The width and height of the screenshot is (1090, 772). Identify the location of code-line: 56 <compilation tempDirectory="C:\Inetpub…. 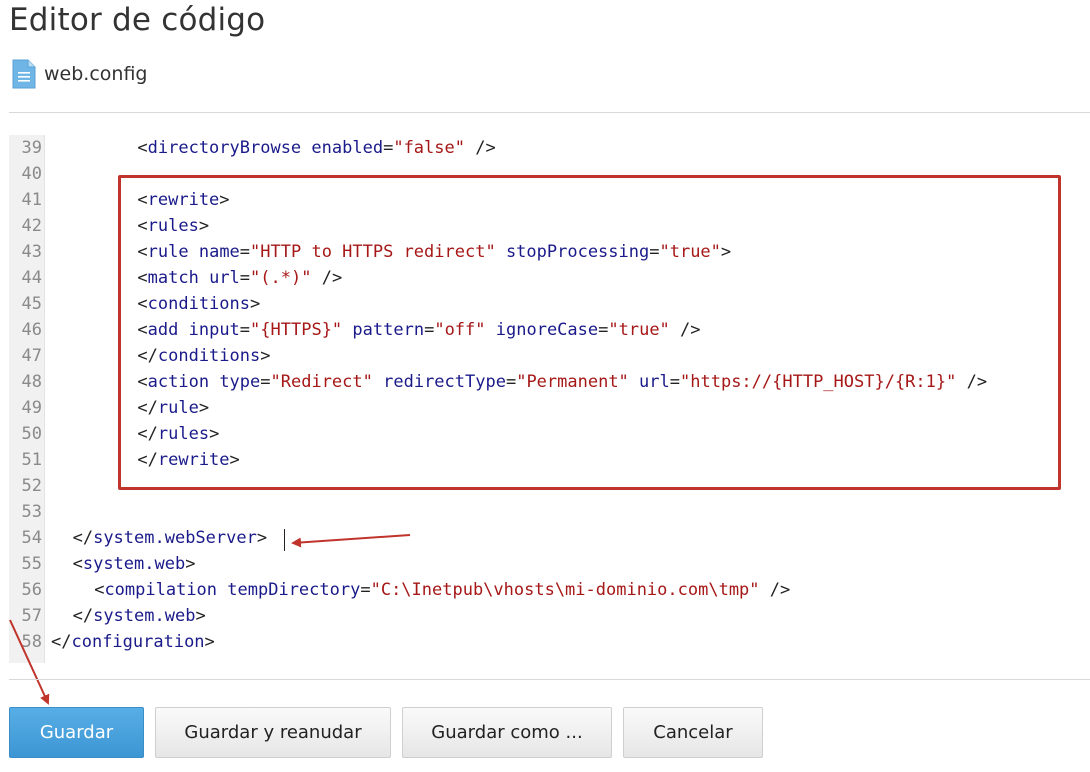
(549, 590).